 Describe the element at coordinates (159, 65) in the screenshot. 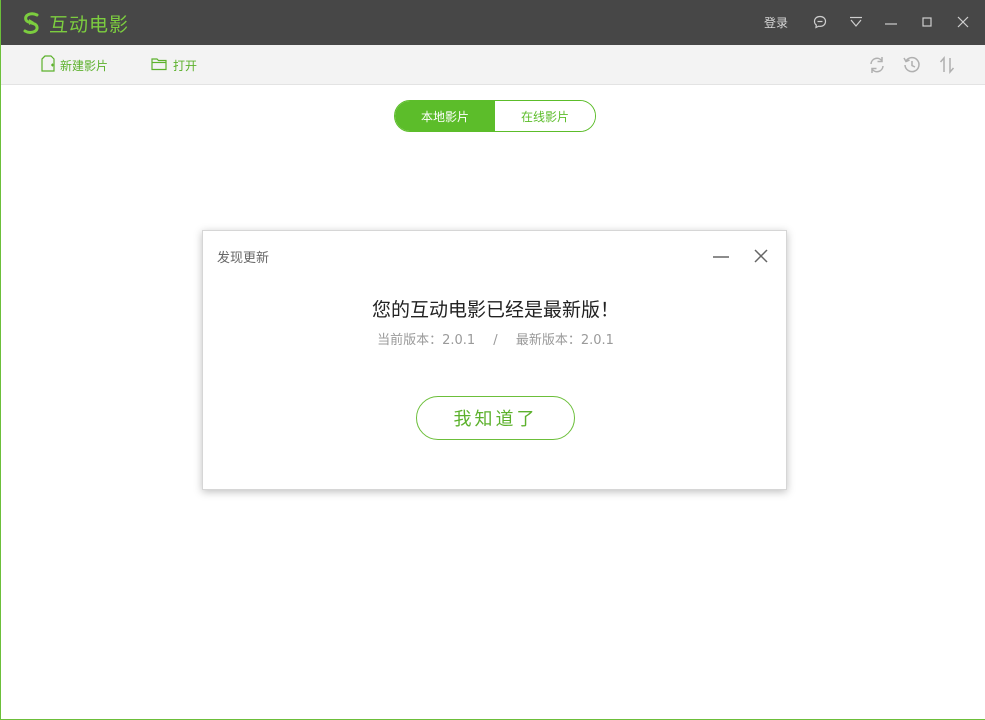

I see `folder-icon` at that location.